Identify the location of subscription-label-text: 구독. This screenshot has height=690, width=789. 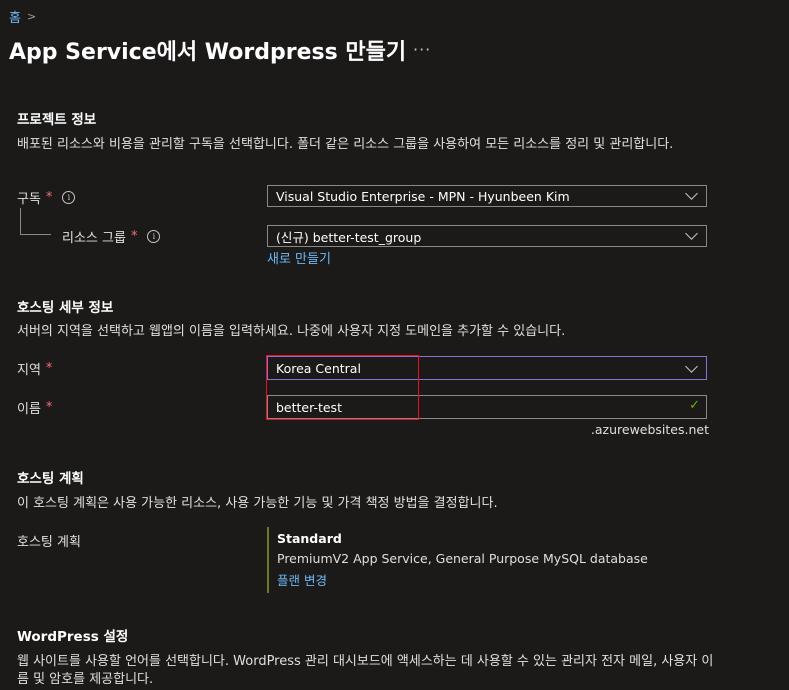
(29, 199).